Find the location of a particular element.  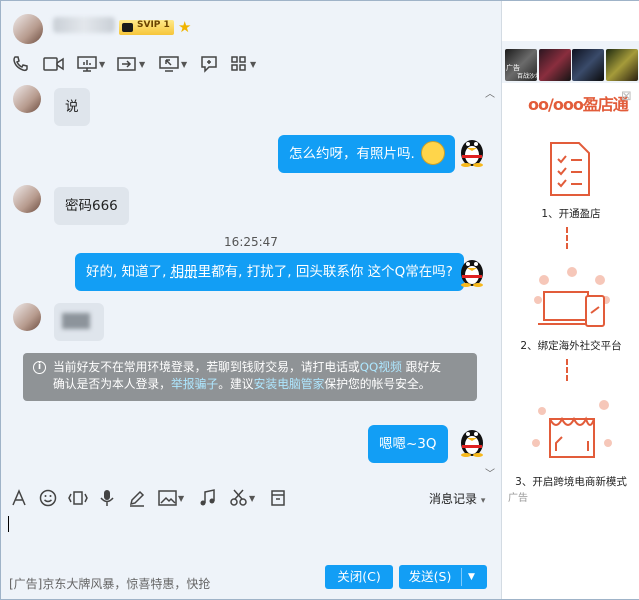

chat-bubble-icon is located at coordinates (209, 64).